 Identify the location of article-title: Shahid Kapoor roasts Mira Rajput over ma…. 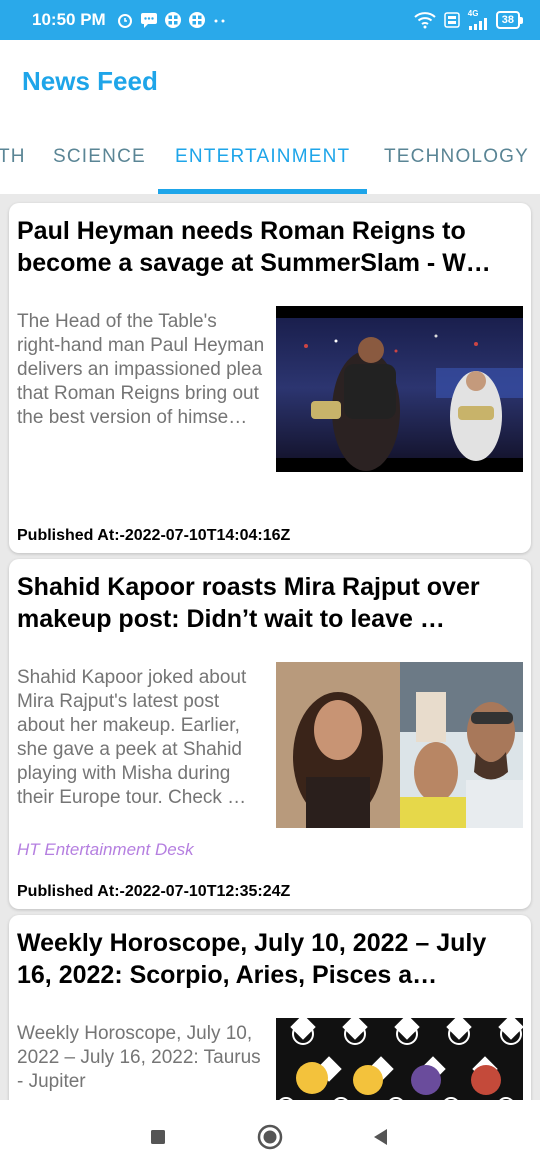
(248, 603).